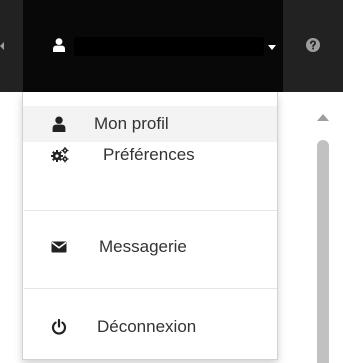 The image size is (343, 363). What do you see at coordinates (147, 326) in the screenshot?
I see `menu-item-label: Déconnexion` at bounding box center [147, 326].